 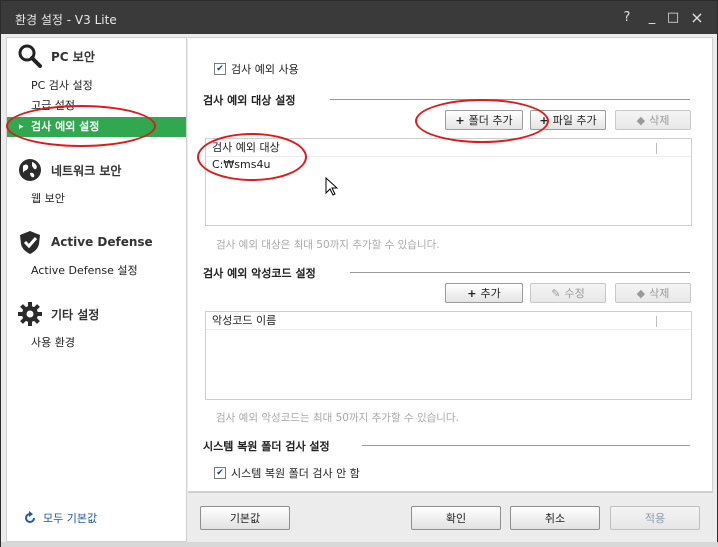 What do you see at coordinates (337, 418) in the screenshot?
I see `malware-hint: 검사 예외 악성코드는 최대 50까지 추가할 수 있습니다.` at bounding box center [337, 418].